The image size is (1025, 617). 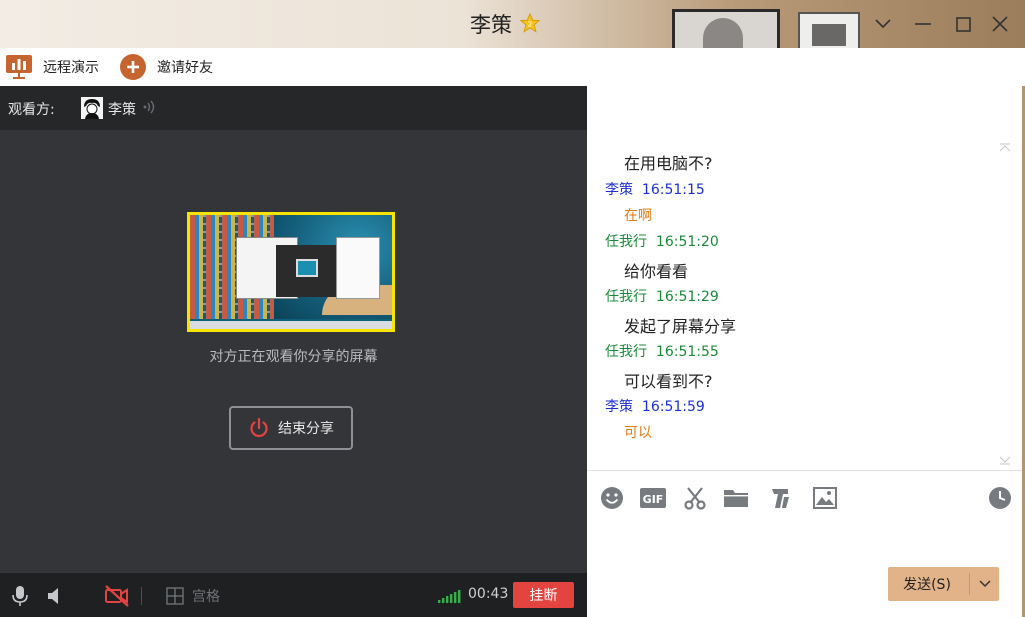 What do you see at coordinates (638, 216) in the screenshot?
I see `message-text: 在啊` at bounding box center [638, 216].